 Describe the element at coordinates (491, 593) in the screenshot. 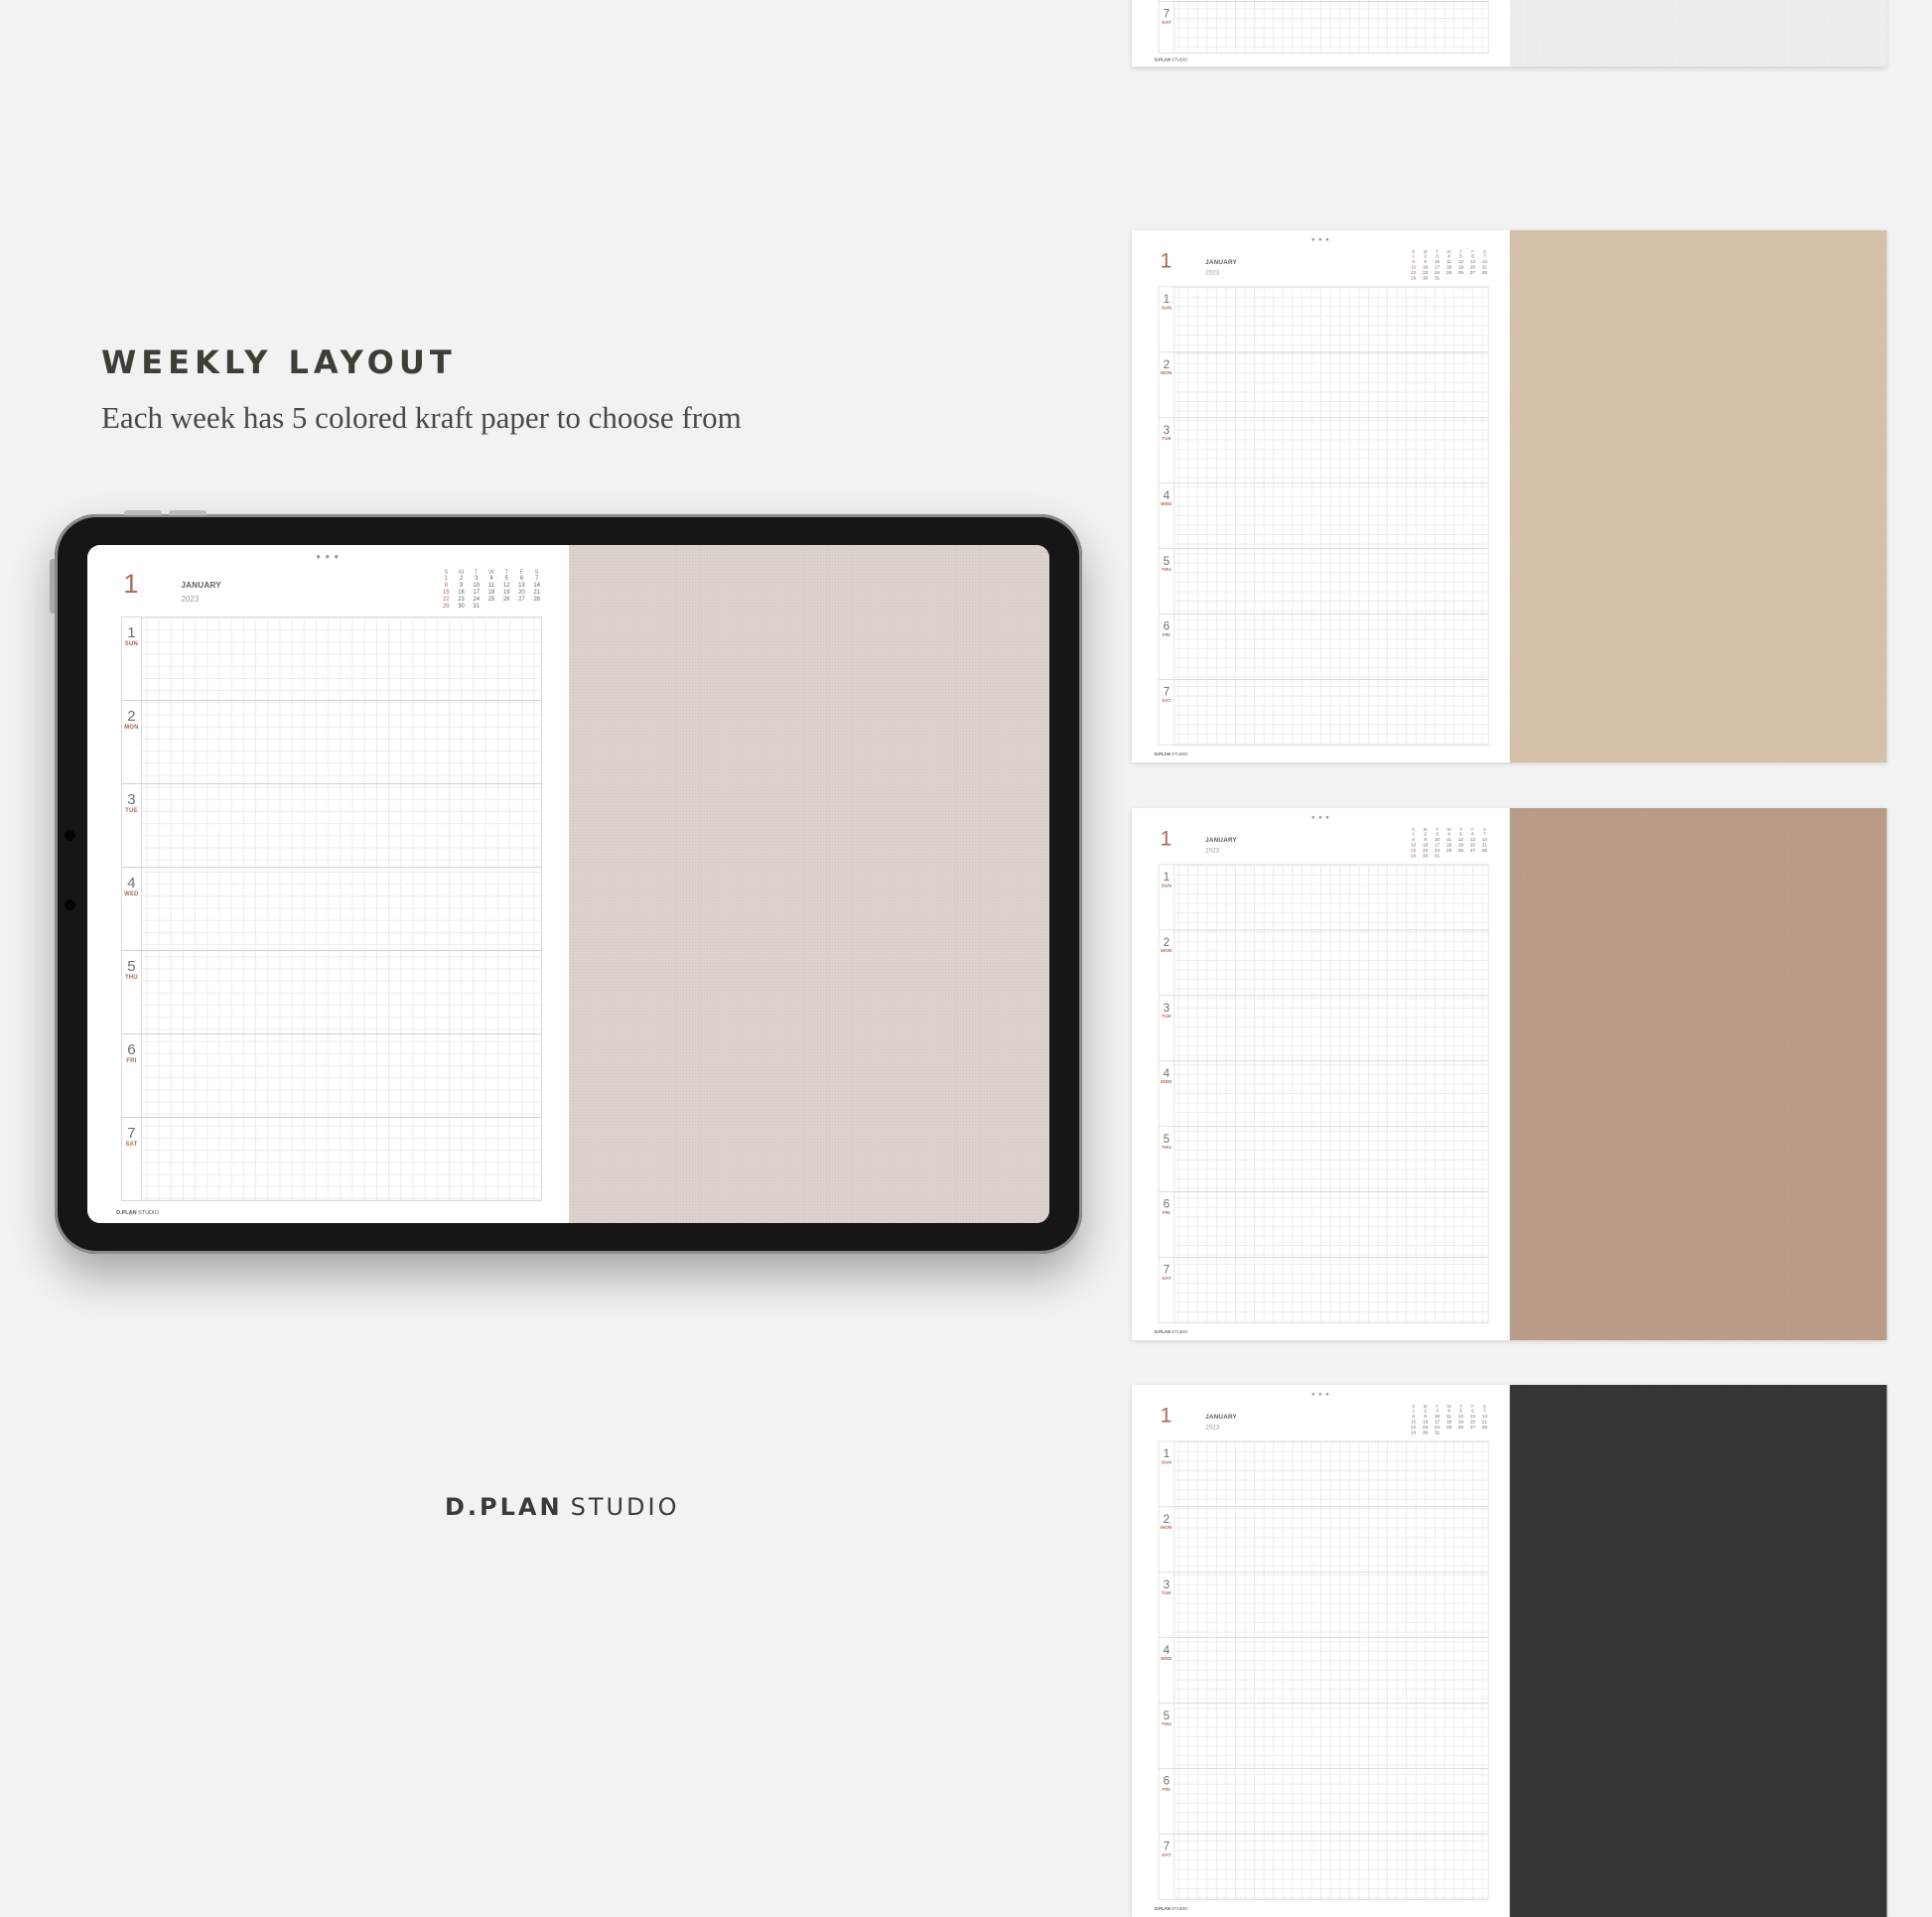

I see `calendar-date: 18` at that location.